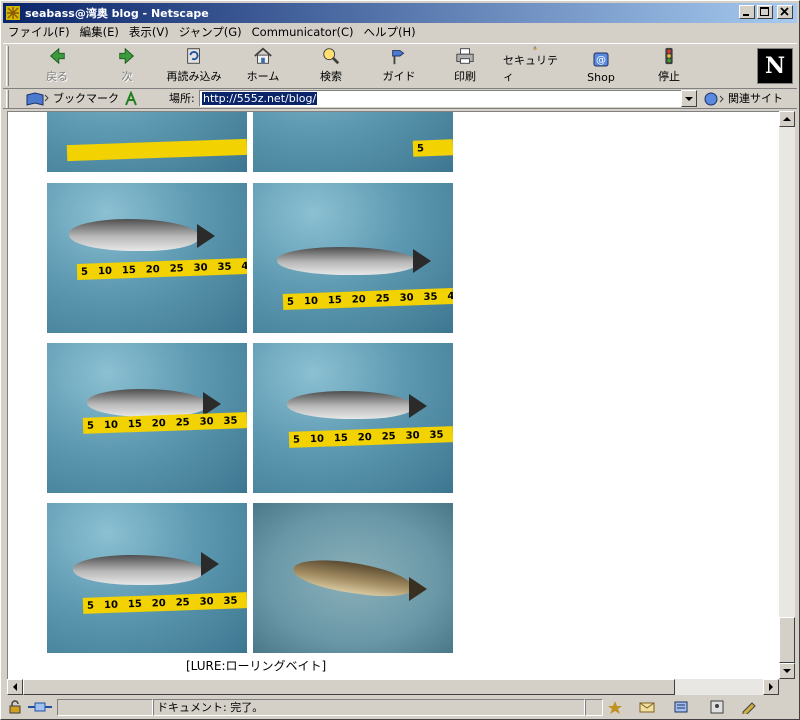 Image resolution: width=800 pixels, height=720 pixels. I want to click on close-icon, so click(784, 11).